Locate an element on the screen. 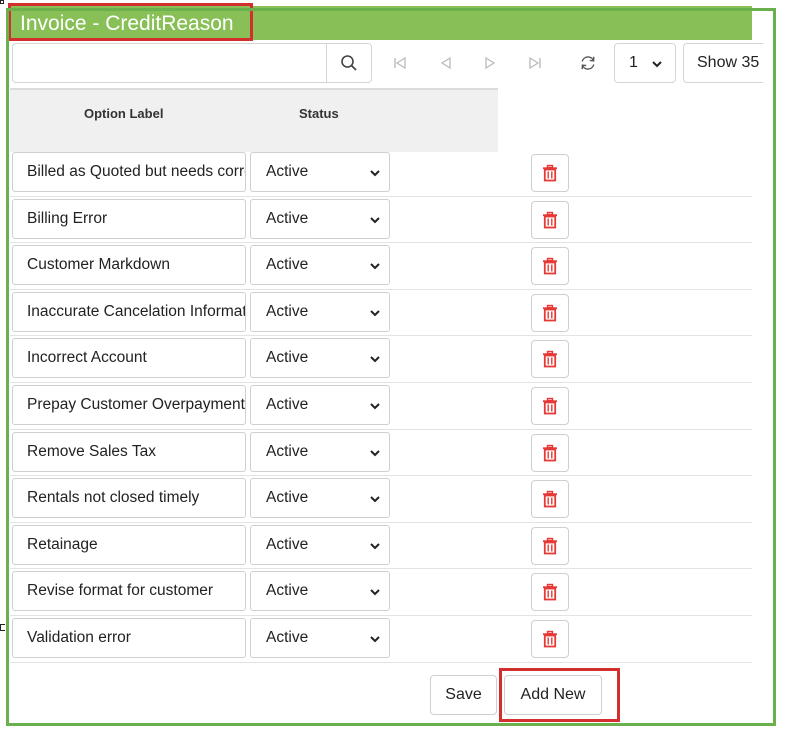 Image resolution: width=786 pixels, height=730 pixels. prev-page-button is located at coordinates (446, 63).